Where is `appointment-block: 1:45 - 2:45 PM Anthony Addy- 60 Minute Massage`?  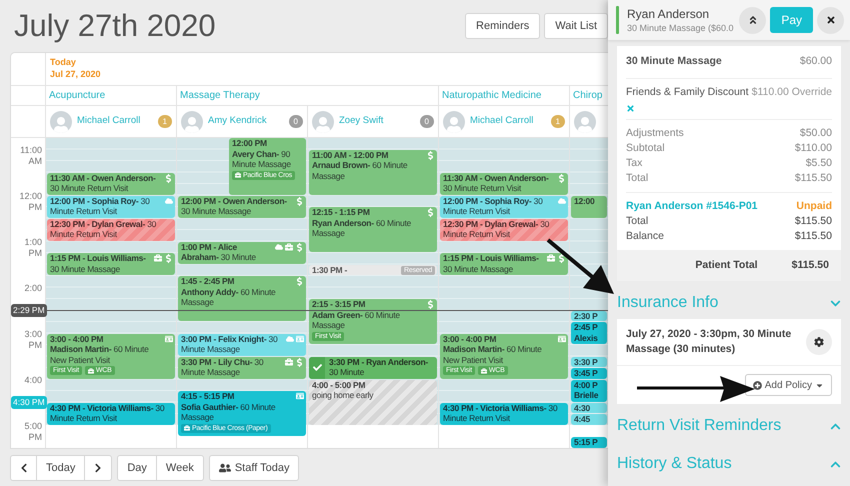 appointment-block: 1:45 - 2:45 PM Anthony Addy- 60 Minute Massage is located at coordinates (242, 298).